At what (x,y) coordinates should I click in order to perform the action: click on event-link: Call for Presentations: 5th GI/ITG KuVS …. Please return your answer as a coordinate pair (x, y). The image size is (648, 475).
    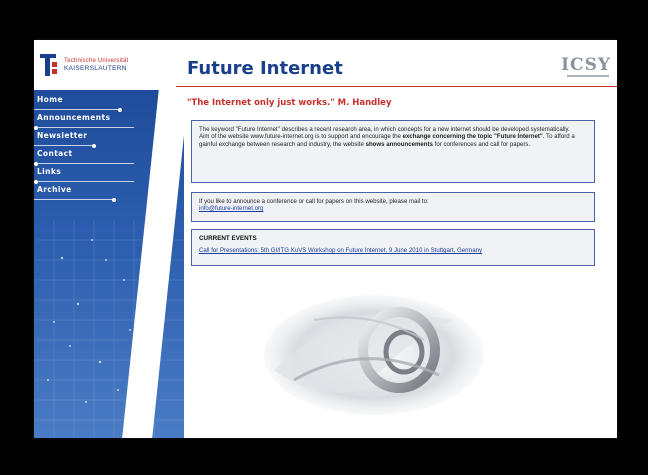
    Looking at the image, I should click on (340, 250).